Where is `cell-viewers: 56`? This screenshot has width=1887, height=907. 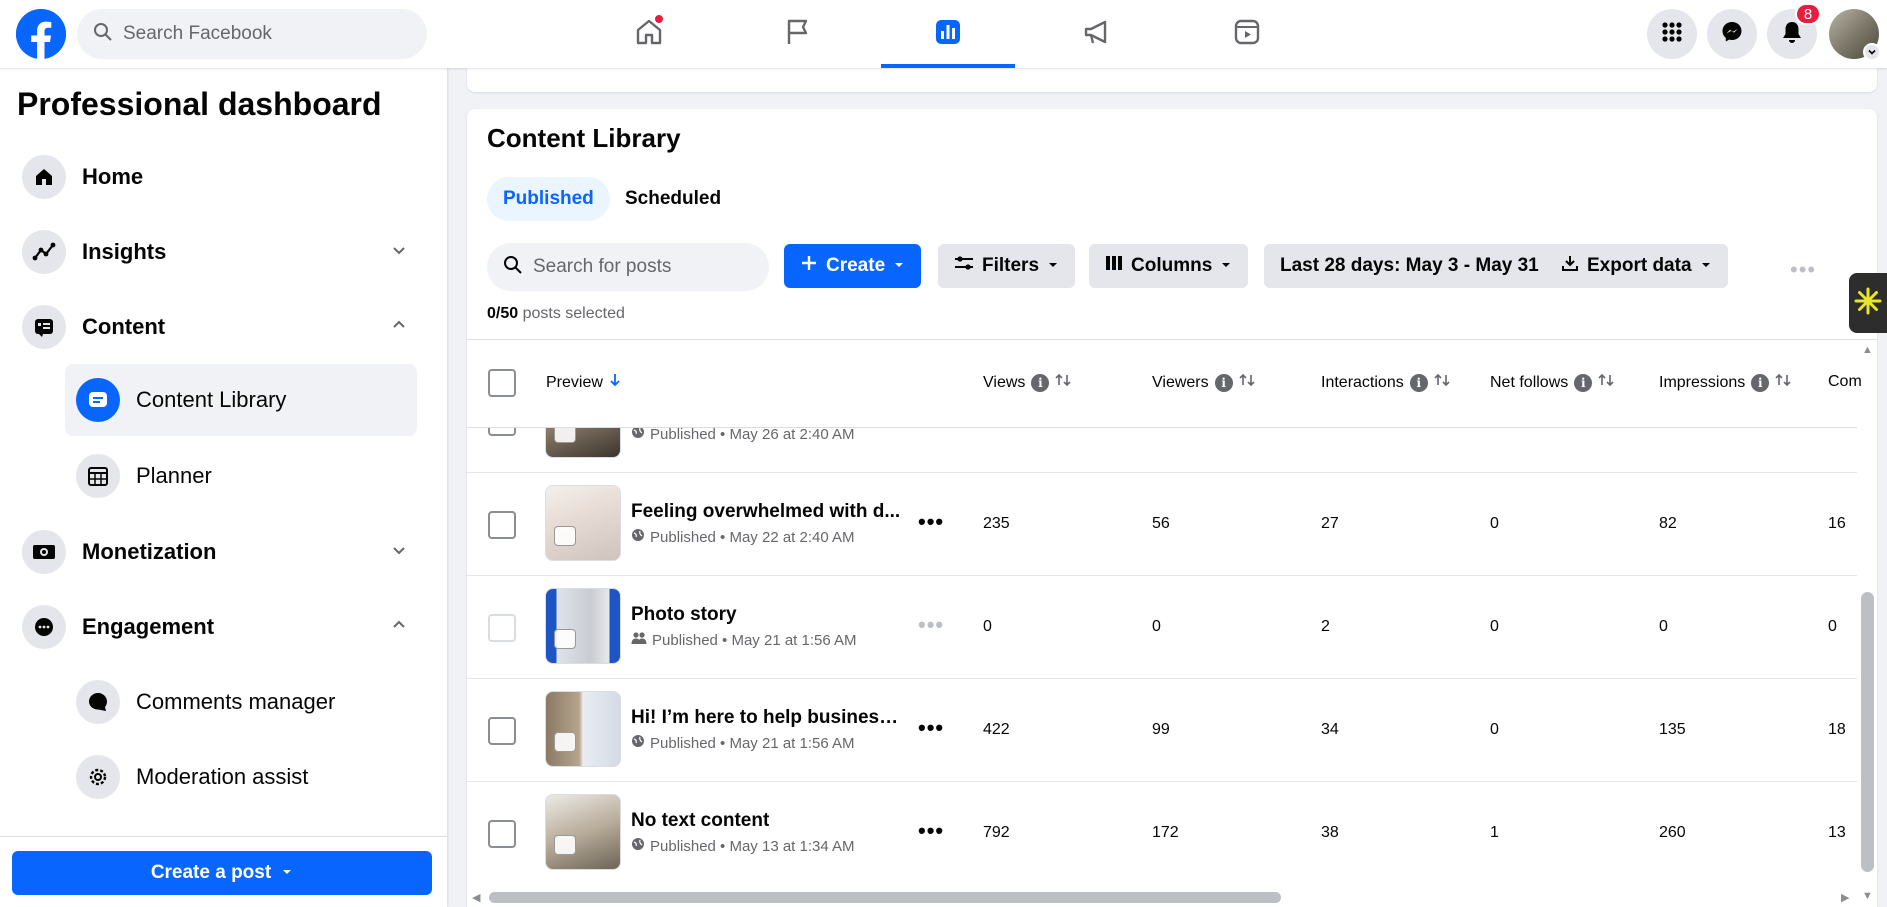
cell-viewers: 56 is located at coordinates (1161, 523).